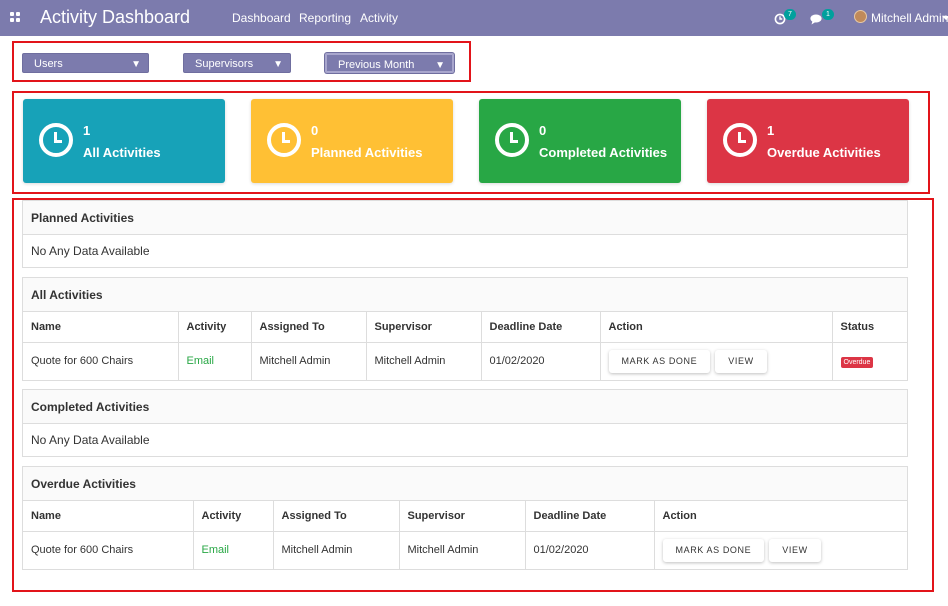 Image resolution: width=948 pixels, height=606 pixels. I want to click on period-filter-select: Previous Month ▼, so click(389, 63).